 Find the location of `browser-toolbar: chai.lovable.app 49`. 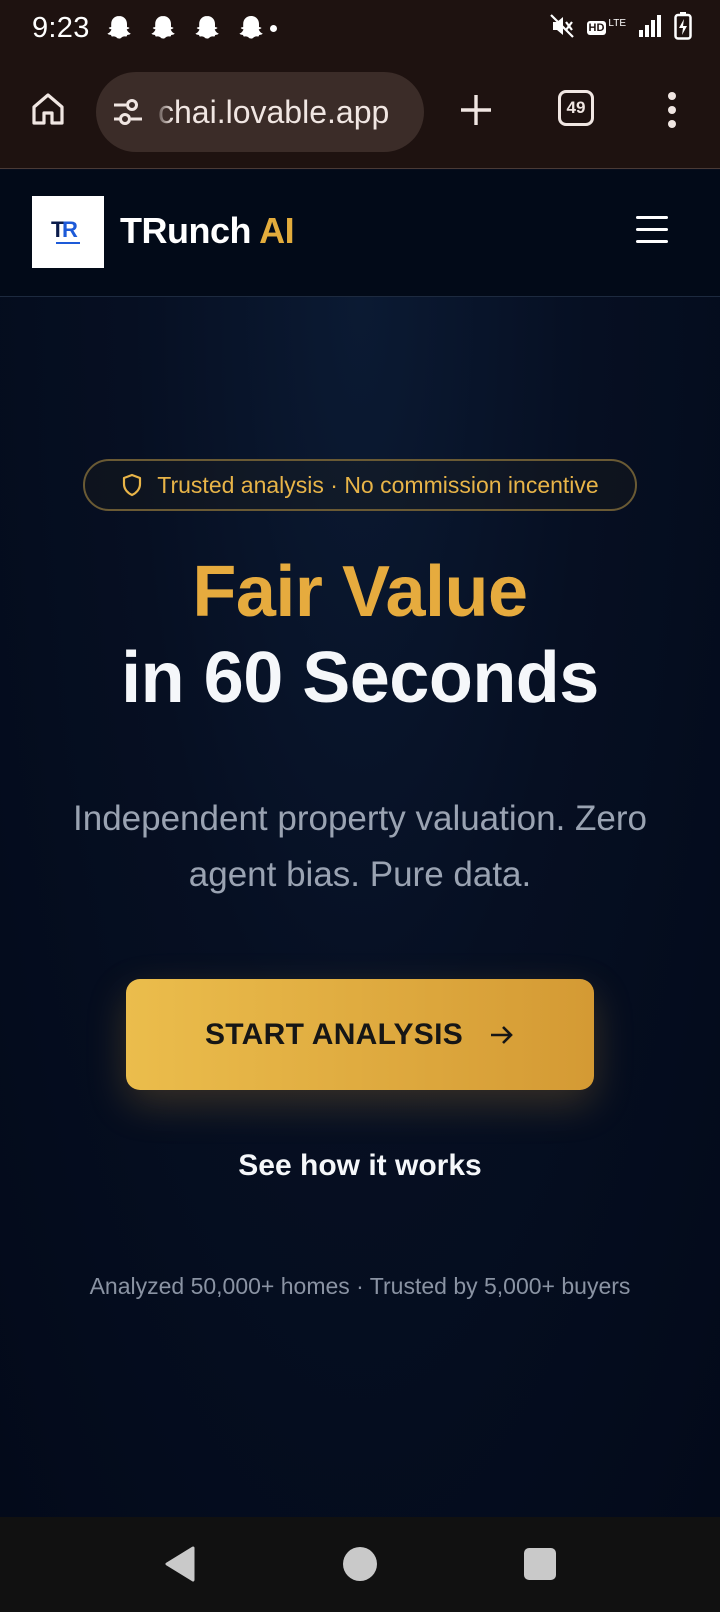

browser-toolbar: chai.lovable.app 49 is located at coordinates (360, 112).